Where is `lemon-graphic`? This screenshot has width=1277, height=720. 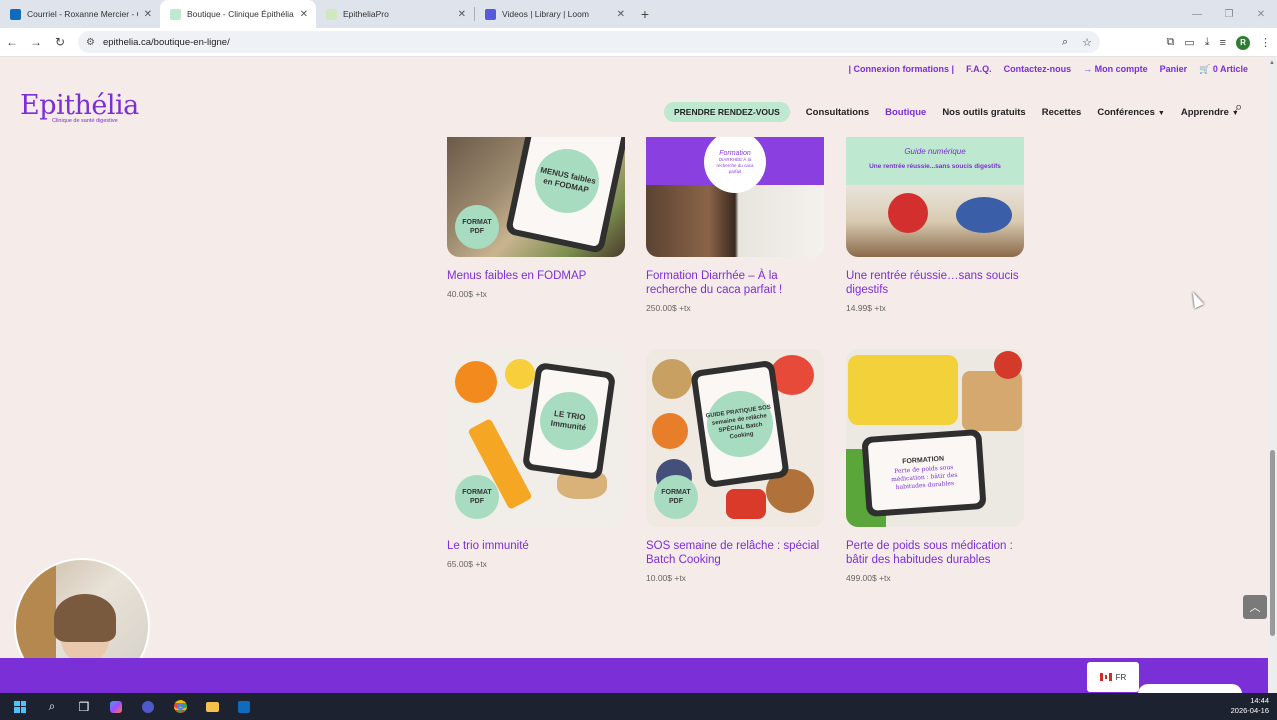
lemon-graphic is located at coordinates (520, 374).